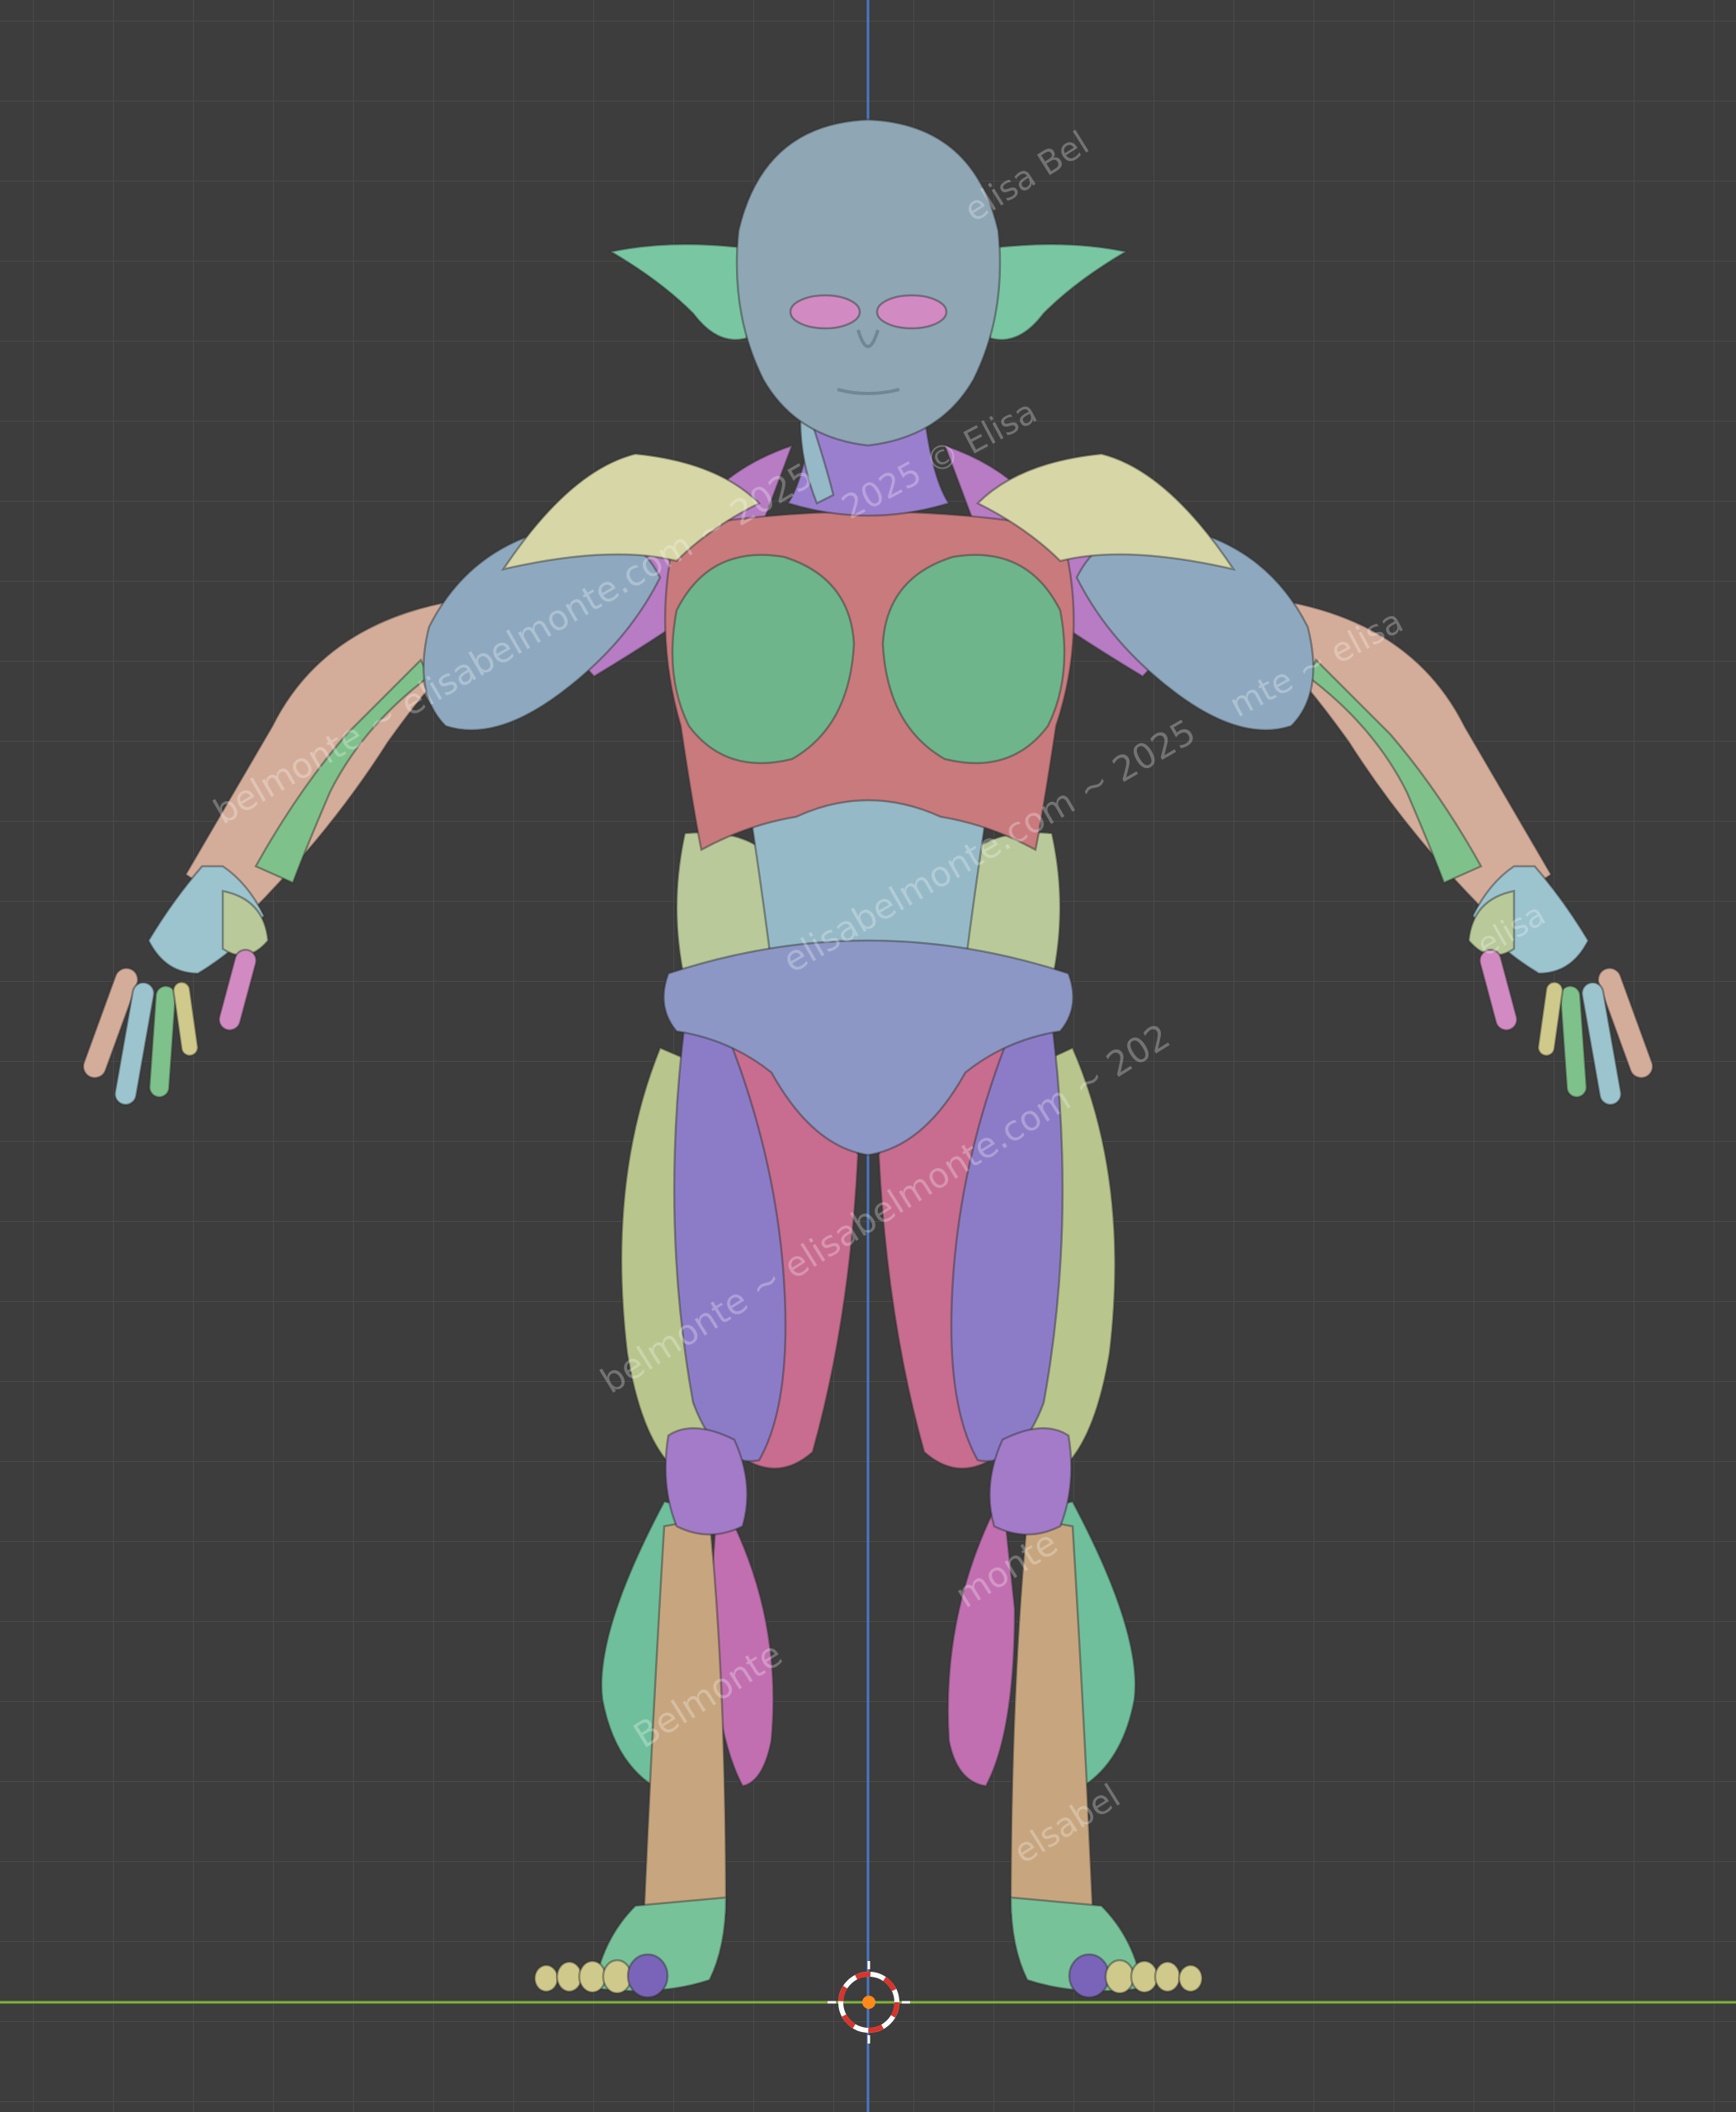  I want to click on eye-right, so click(911, 312).